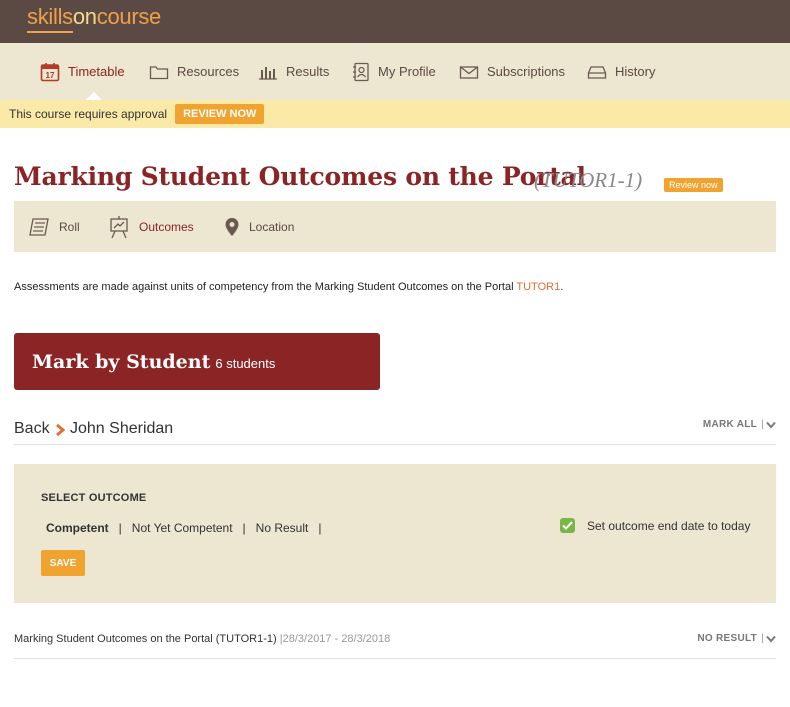  I want to click on checkmark-icon, so click(567, 525).